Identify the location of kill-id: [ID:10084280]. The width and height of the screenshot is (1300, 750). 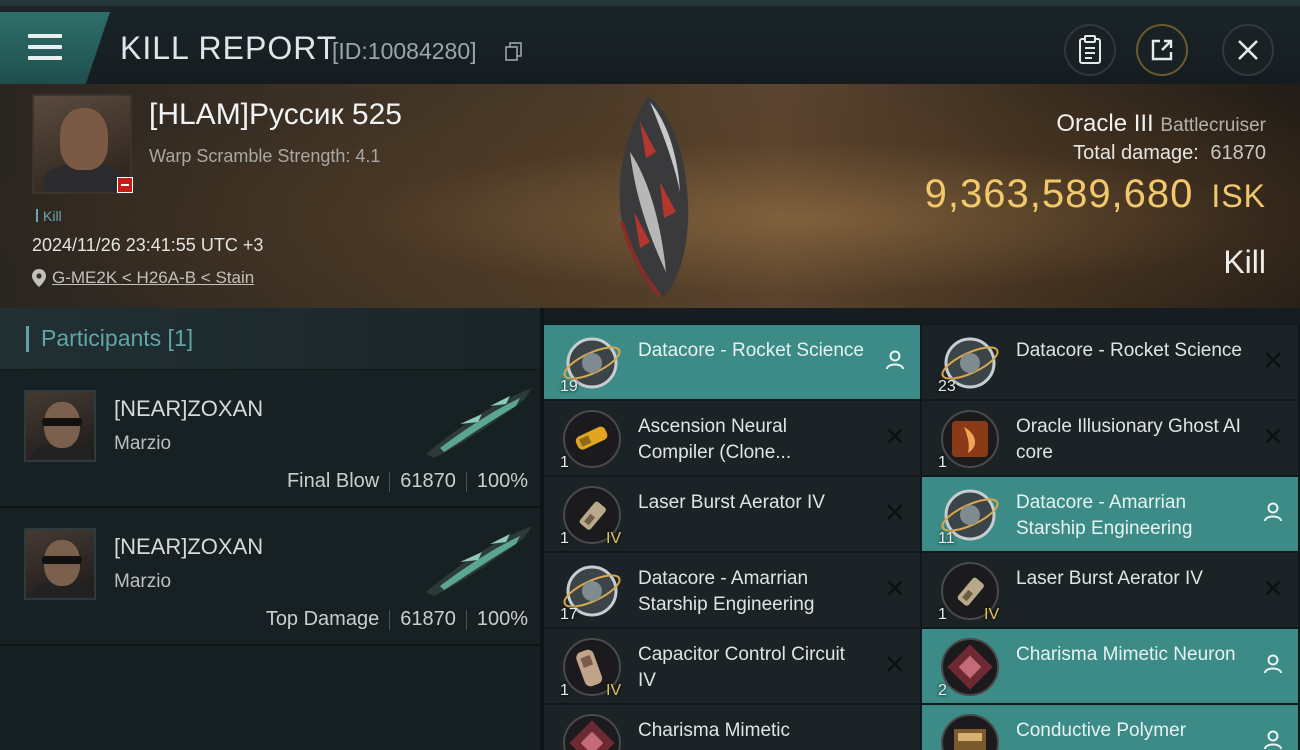
(404, 51).